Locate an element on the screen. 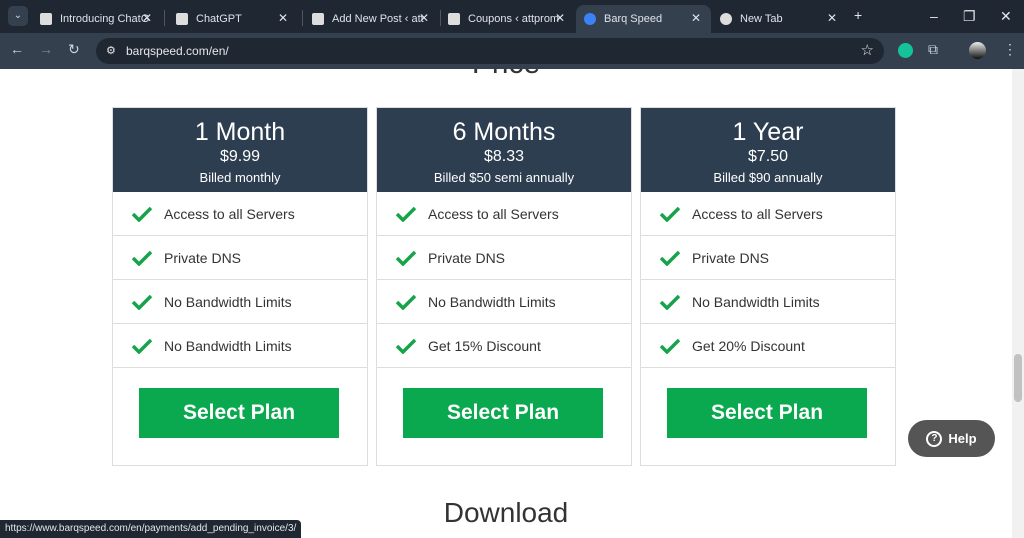  feature-item: Get 20% Discount is located at coordinates (768, 346).